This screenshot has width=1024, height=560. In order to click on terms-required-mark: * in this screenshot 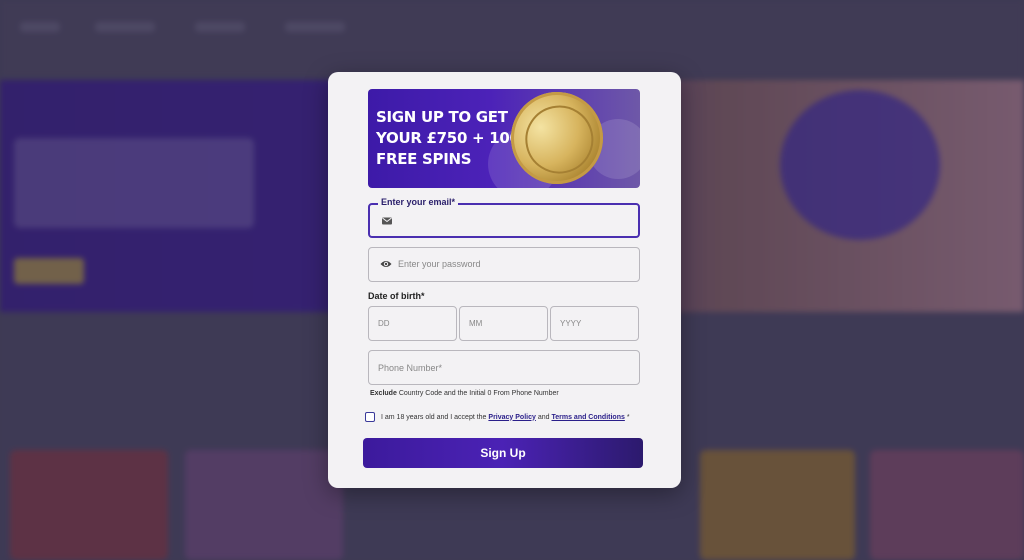, I will do `click(628, 417)`.